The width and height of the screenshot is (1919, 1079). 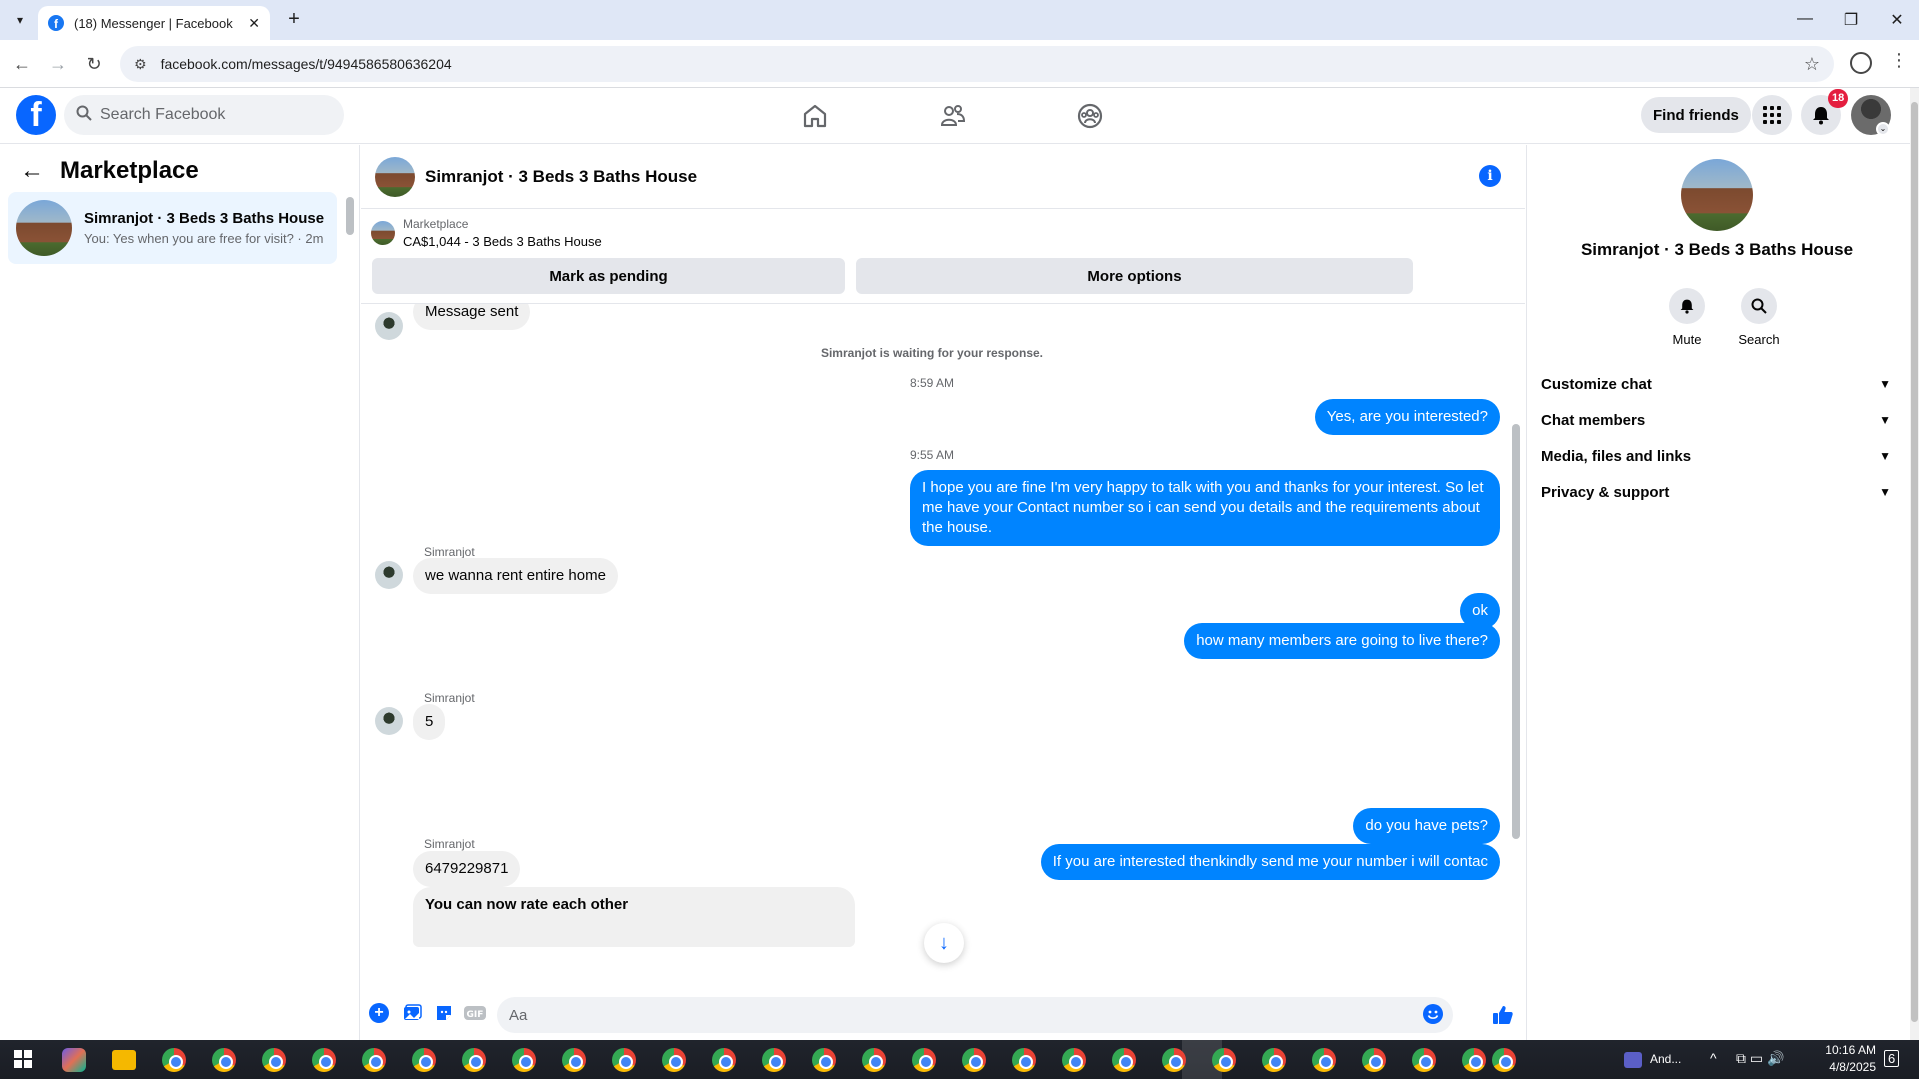 What do you see at coordinates (383, 233) in the screenshot?
I see `listing-small-thumbnail` at bounding box center [383, 233].